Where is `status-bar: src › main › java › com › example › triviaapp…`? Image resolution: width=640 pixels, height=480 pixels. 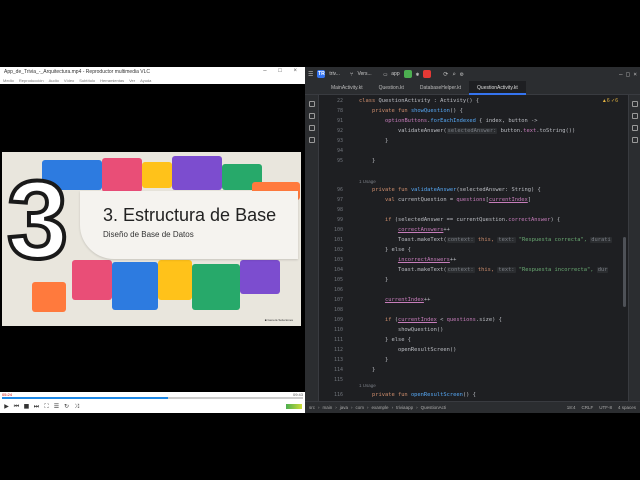 status-bar: src › main › java › com › example › triviaapp… is located at coordinates (472, 407).